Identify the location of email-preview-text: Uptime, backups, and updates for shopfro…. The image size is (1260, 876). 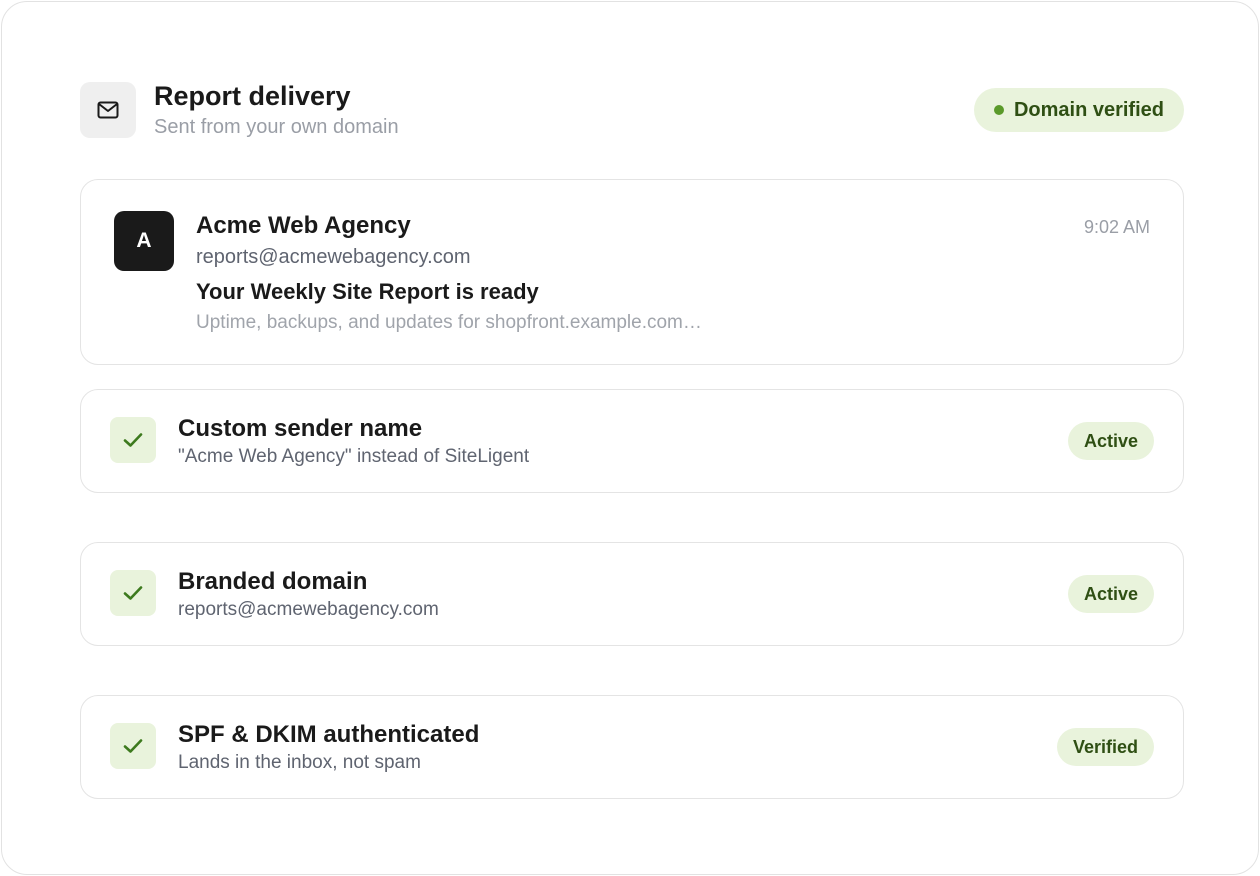
(449, 322).